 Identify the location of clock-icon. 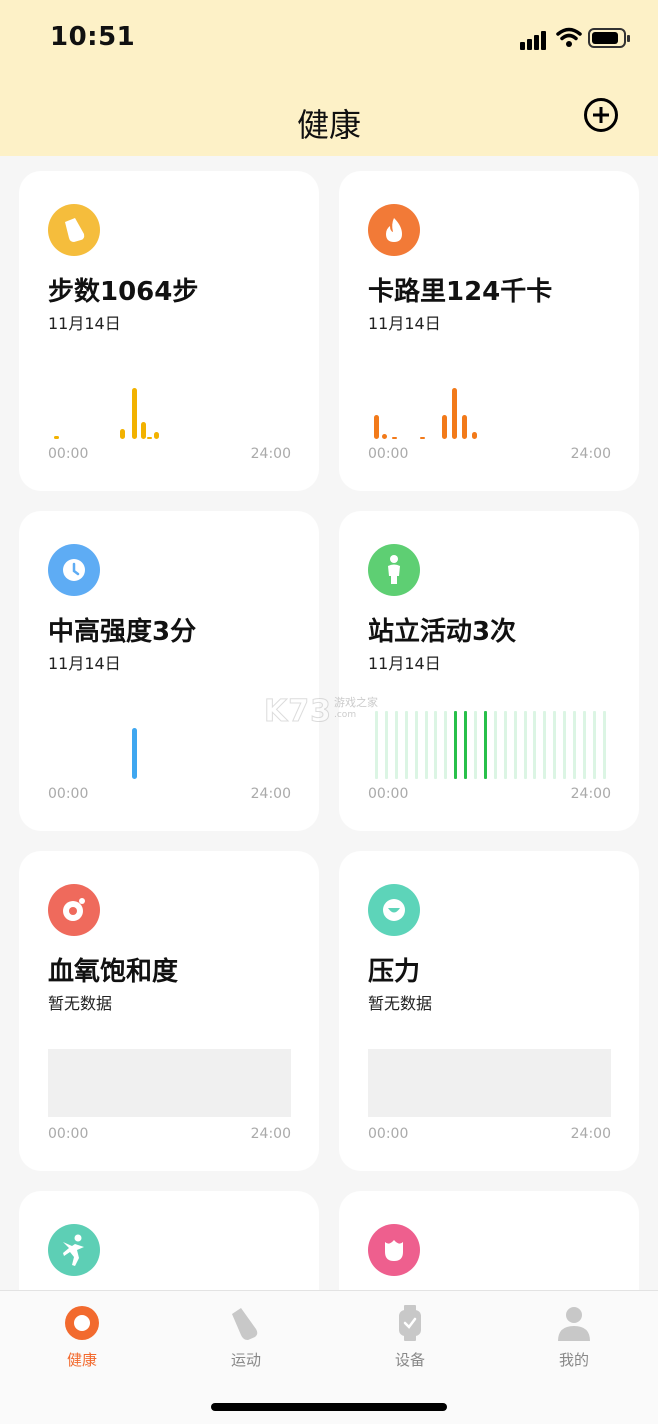
(74, 570).